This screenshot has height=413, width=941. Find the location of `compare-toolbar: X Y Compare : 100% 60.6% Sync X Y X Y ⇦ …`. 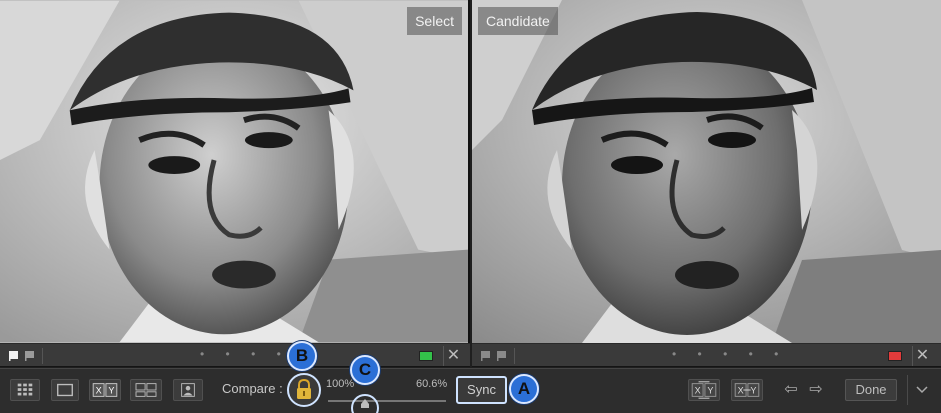

compare-toolbar: X Y Compare : 100% 60.6% Sync X Y X Y ⇦ … is located at coordinates (470, 390).